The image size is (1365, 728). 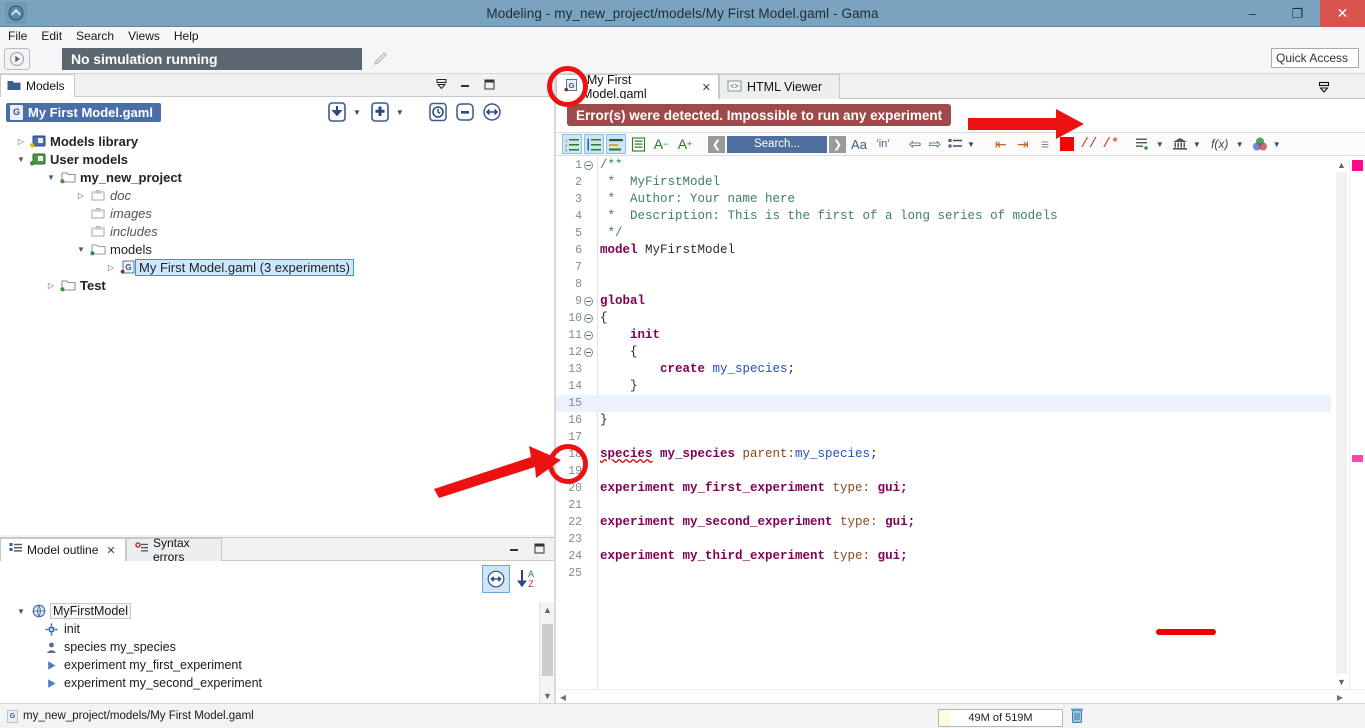 I want to click on color-picker-icon, so click(x=1067, y=144).